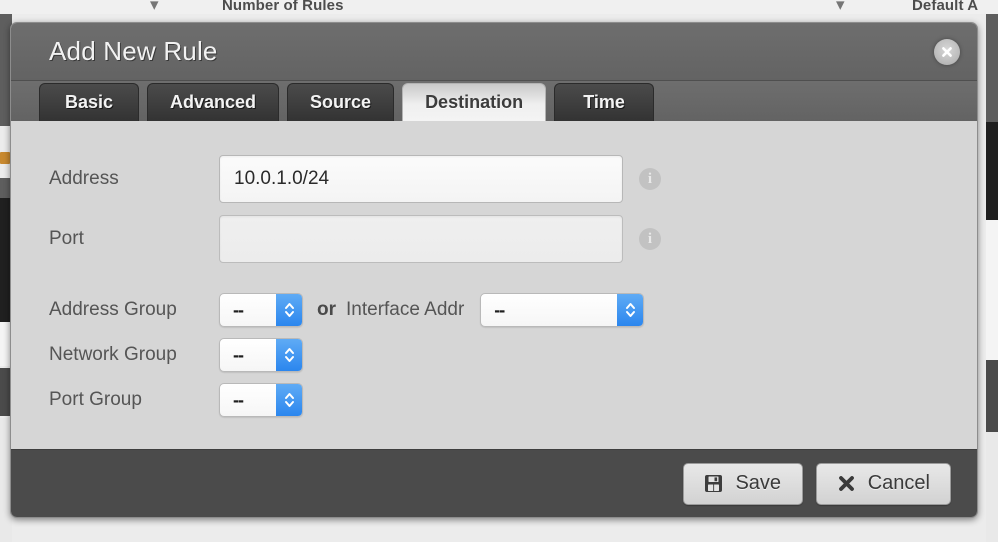 The width and height of the screenshot is (998, 542). What do you see at coordinates (289, 399) in the screenshot?
I see `chevron-updown-icon-port-group` at bounding box center [289, 399].